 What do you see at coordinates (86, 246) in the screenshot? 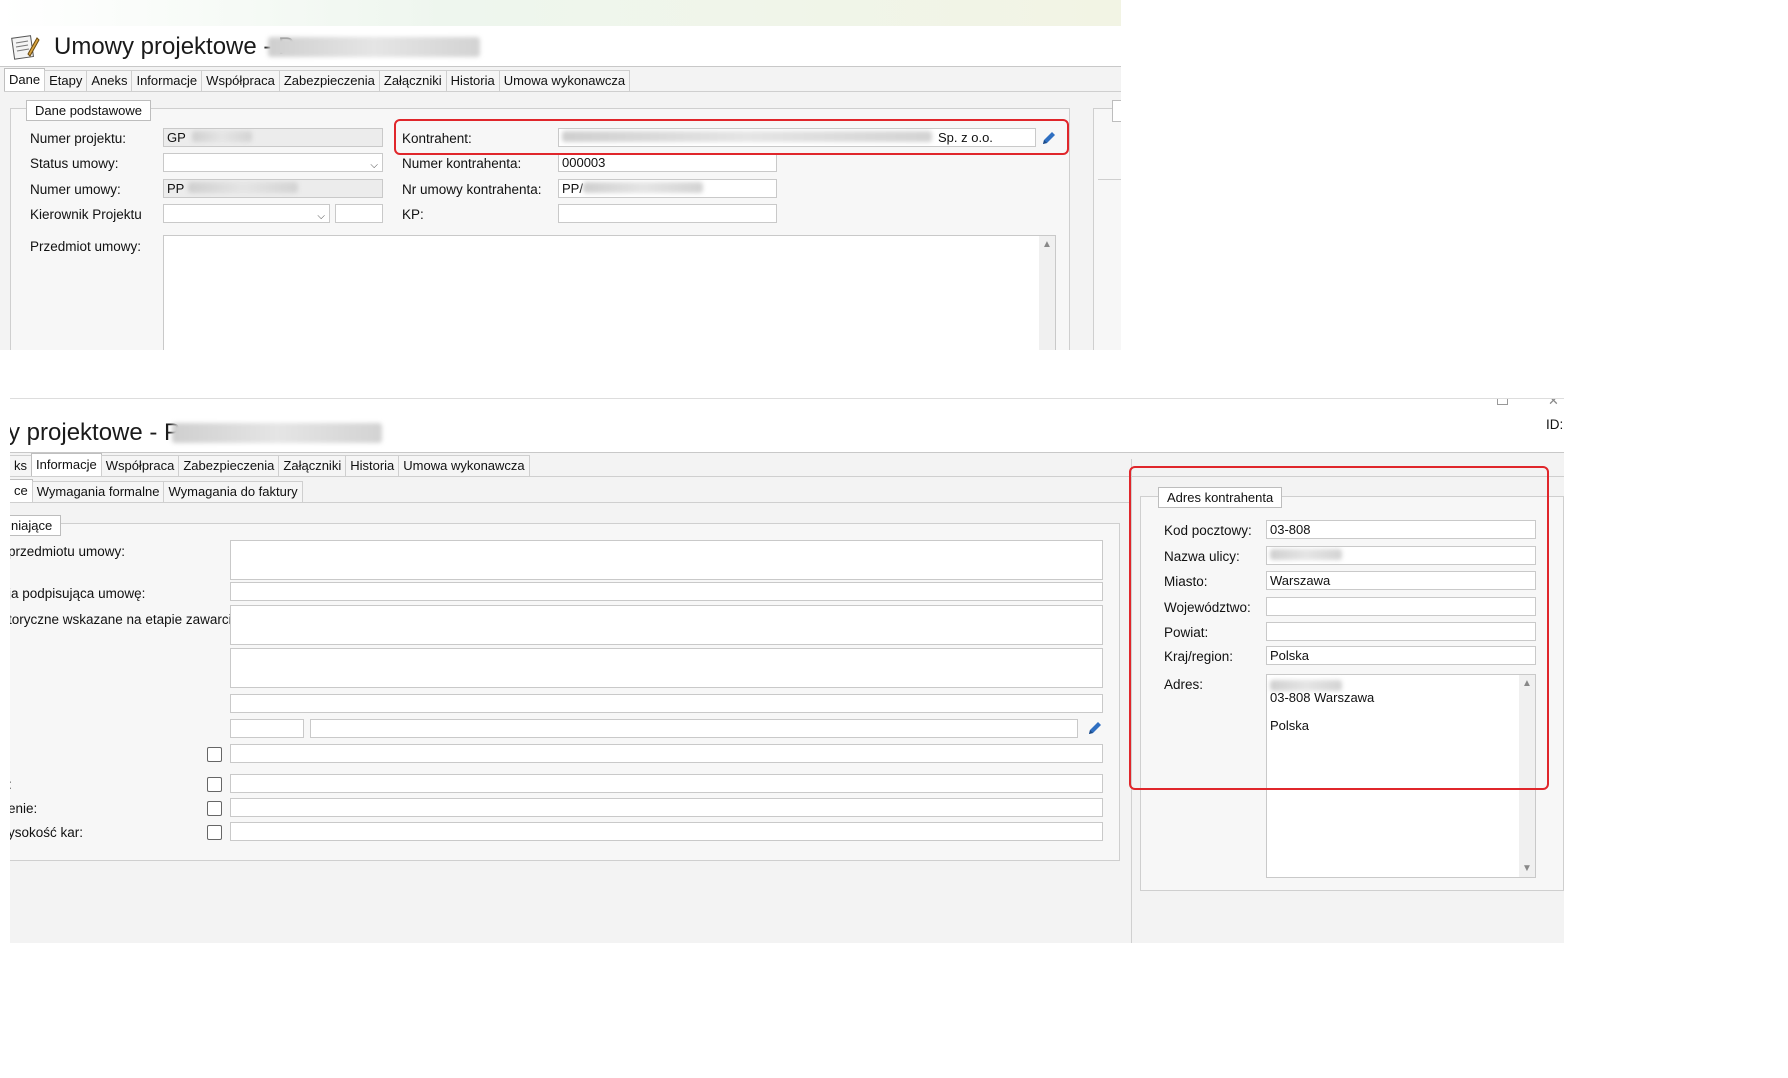
I see `przedmiot-label: Przedmiot umowy:` at bounding box center [86, 246].